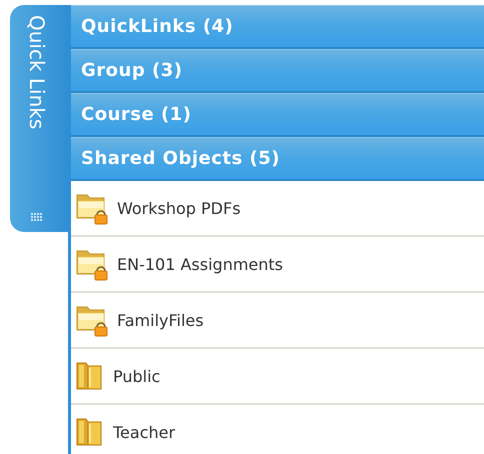  Describe the element at coordinates (37, 72) in the screenshot. I see `tab-label: Quick Links` at that location.